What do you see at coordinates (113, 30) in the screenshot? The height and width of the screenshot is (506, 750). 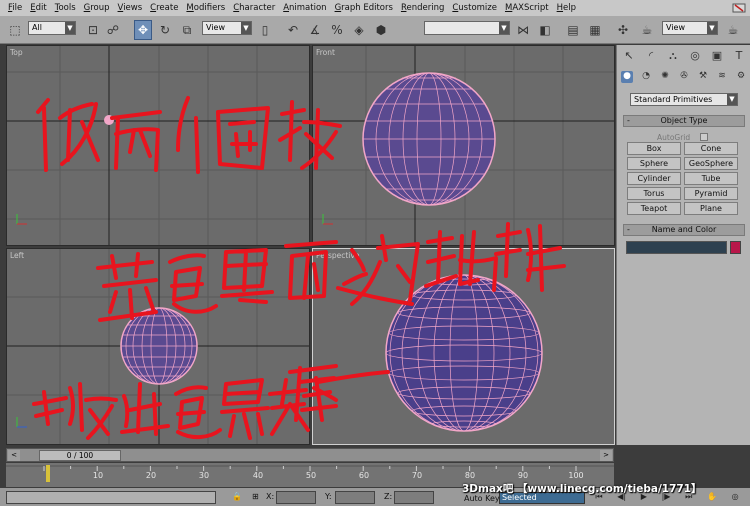 I see `select-by-name-icon: ☍` at bounding box center [113, 30].